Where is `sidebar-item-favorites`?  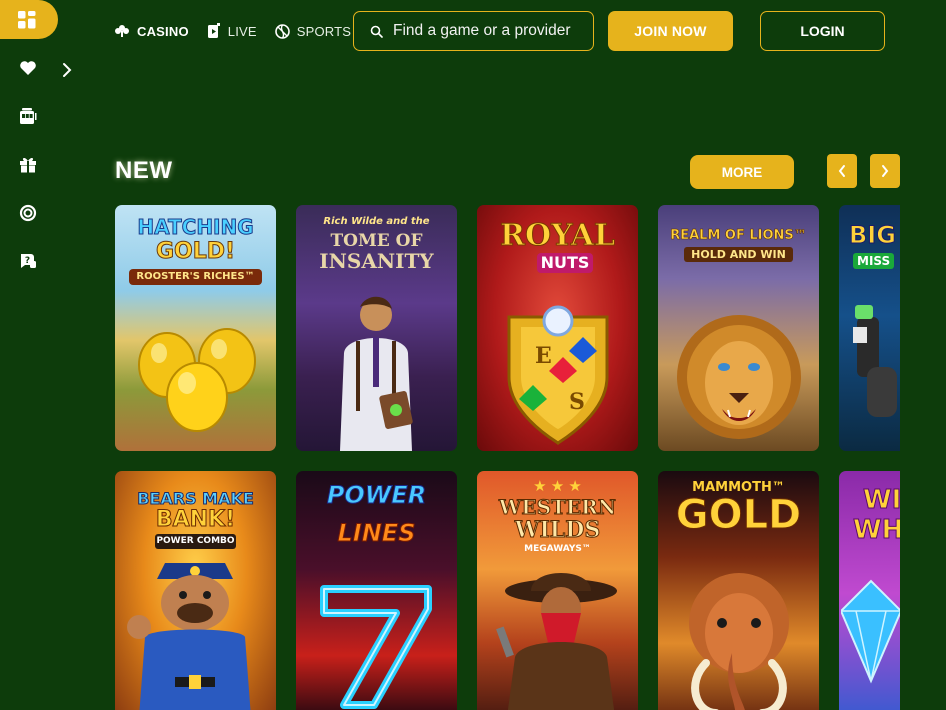
sidebar-item-favorites is located at coordinates (28, 68).